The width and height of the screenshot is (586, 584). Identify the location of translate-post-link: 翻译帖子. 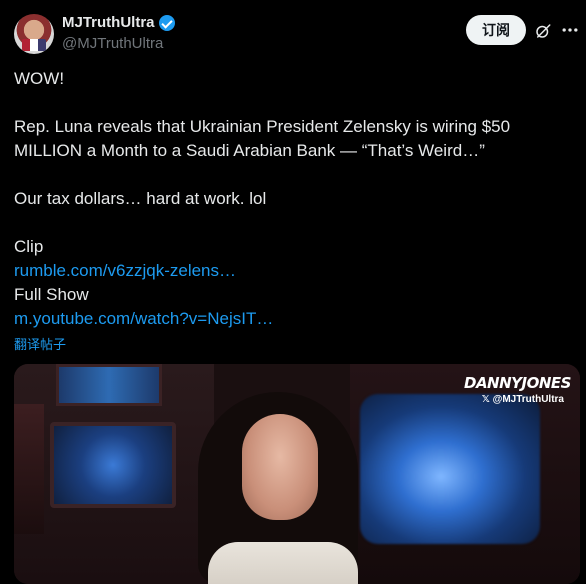
(40, 343).